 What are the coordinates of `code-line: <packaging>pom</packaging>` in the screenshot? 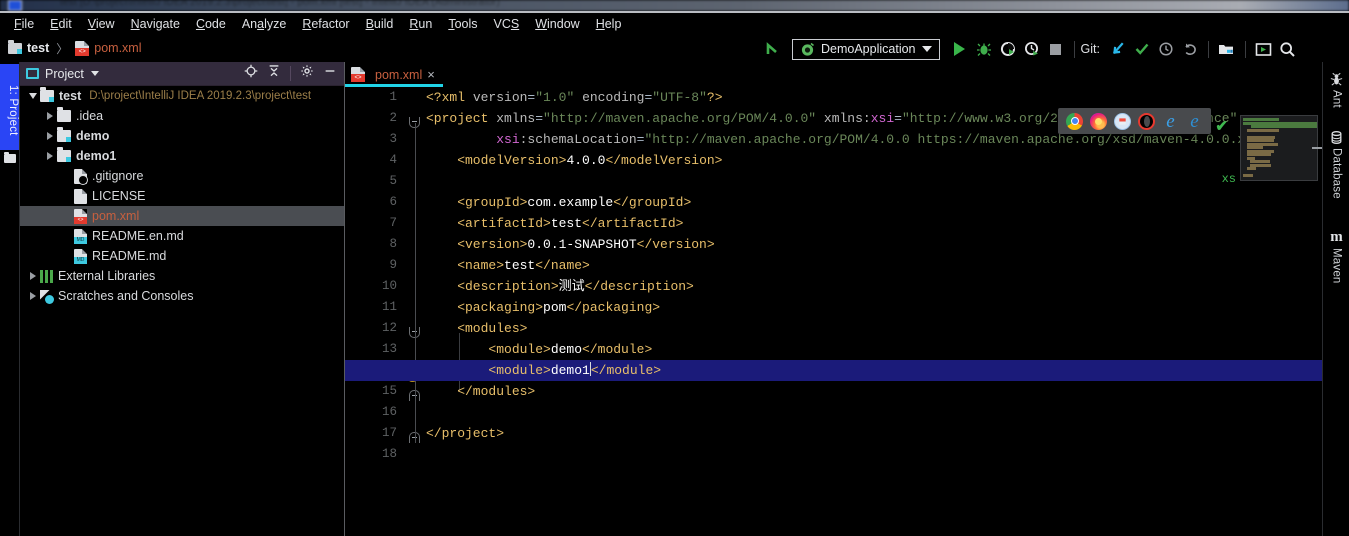 It's located at (543, 307).